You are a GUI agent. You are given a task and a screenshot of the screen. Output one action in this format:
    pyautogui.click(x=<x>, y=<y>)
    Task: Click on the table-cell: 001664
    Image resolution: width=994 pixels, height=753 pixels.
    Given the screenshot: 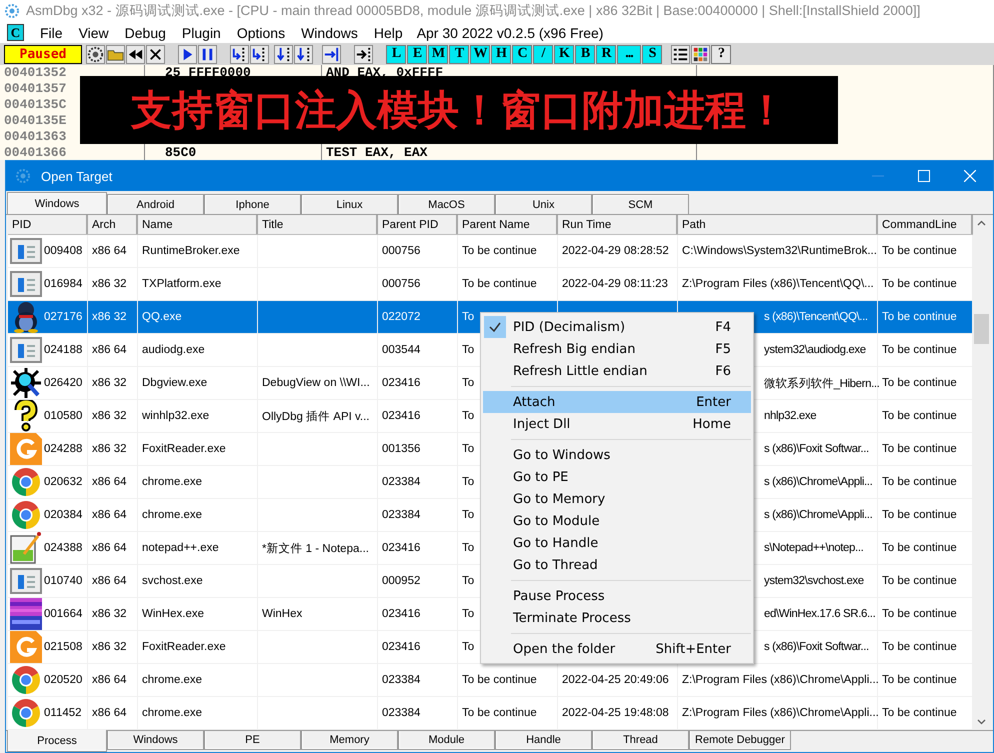 What is the action you would take?
    pyautogui.click(x=63, y=614)
    